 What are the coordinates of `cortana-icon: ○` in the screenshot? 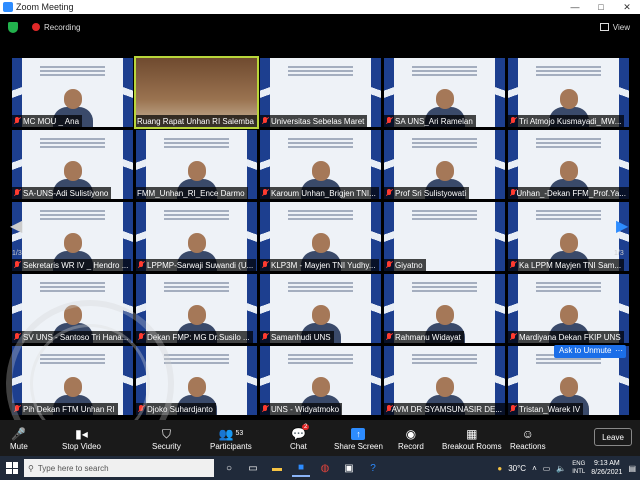 It's located at (229, 468).